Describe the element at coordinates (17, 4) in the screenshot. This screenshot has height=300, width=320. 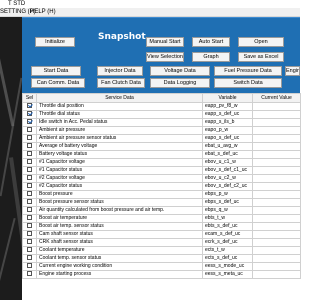
I see `window-title: T STD` at that location.